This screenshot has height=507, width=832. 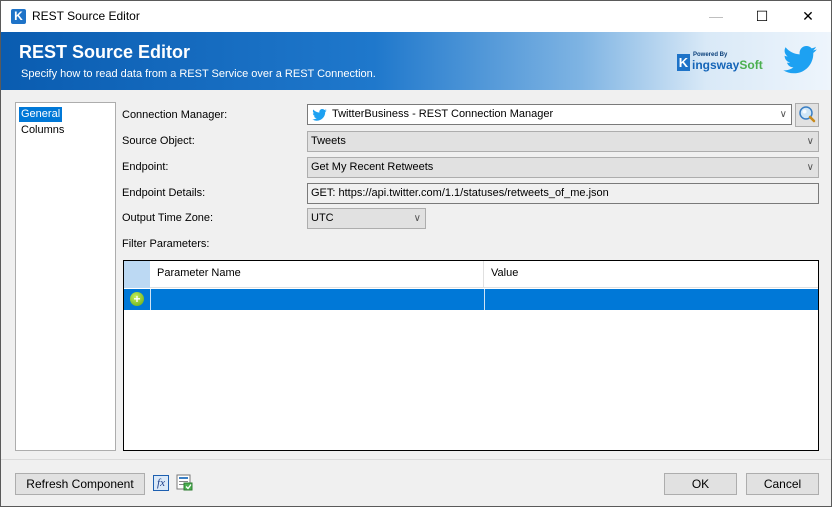 I want to click on output-time-zone-value: UTC, so click(x=322, y=218).